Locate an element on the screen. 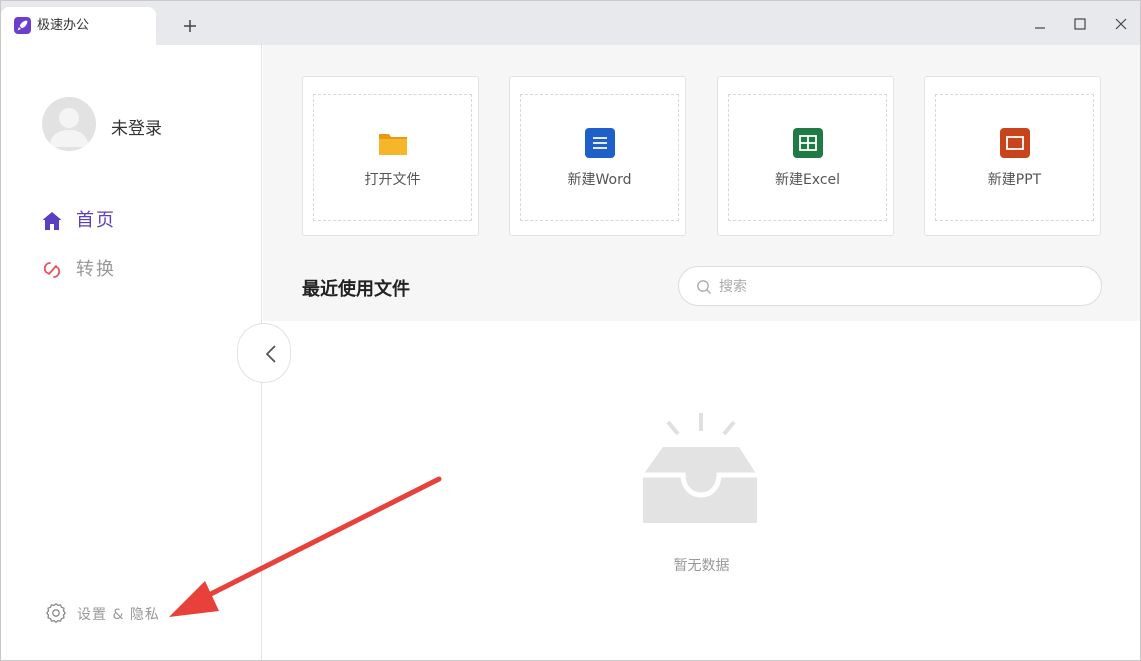 This screenshot has height=661, width=1141. sidebar-item-home: 首页 is located at coordinates (131, 221).